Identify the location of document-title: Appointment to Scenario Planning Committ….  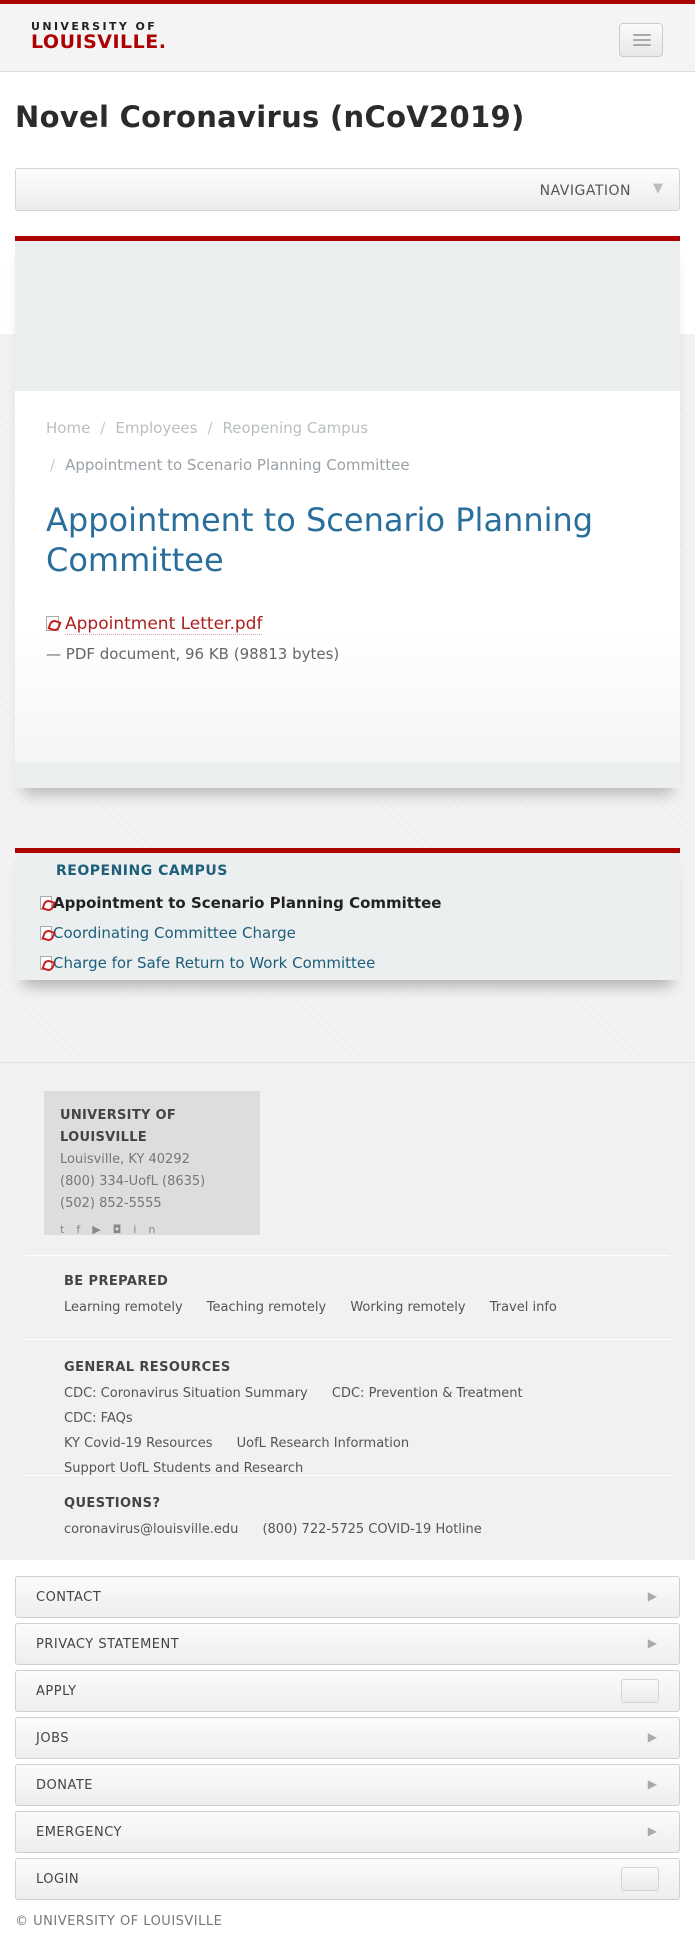
(320, 540).